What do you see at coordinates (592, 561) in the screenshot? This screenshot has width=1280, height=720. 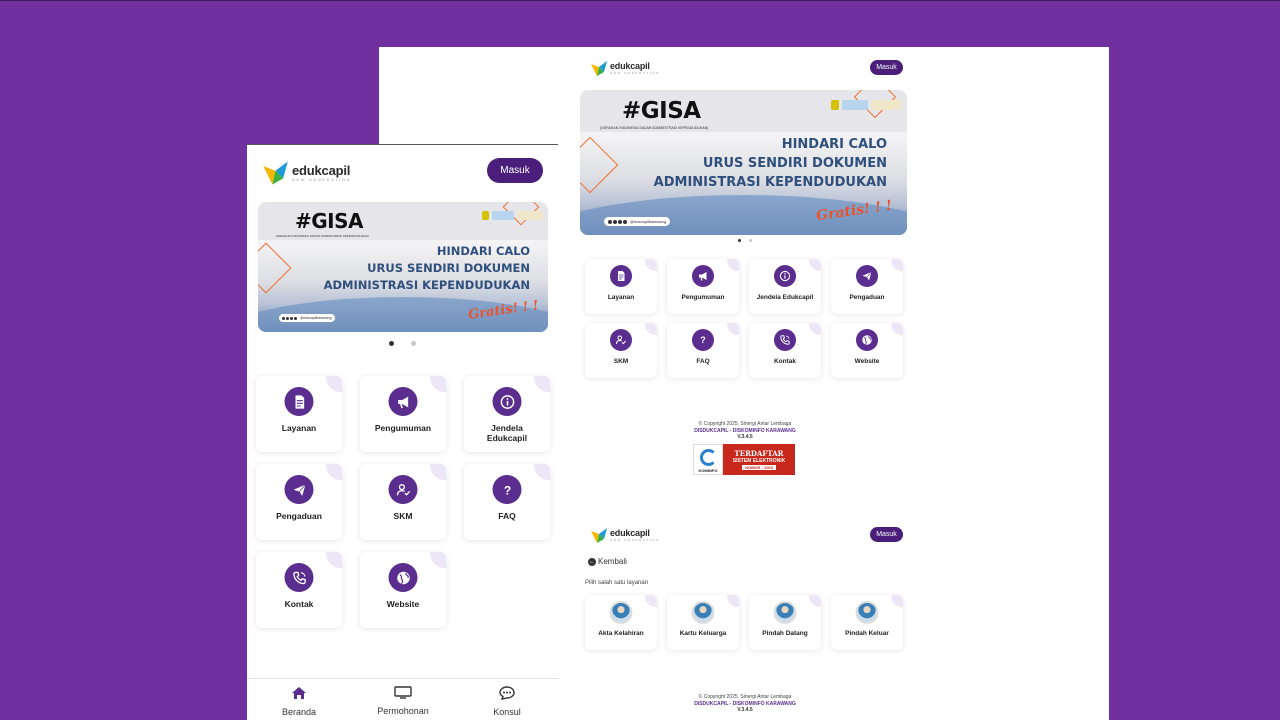 I see `arrow-left-icon: ←` at bounding box center [592, 561].